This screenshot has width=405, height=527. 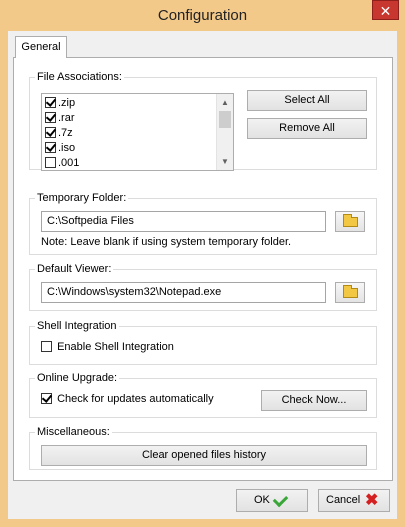 I want to click on list-item-label: .zip, so click(x=67, y=103).